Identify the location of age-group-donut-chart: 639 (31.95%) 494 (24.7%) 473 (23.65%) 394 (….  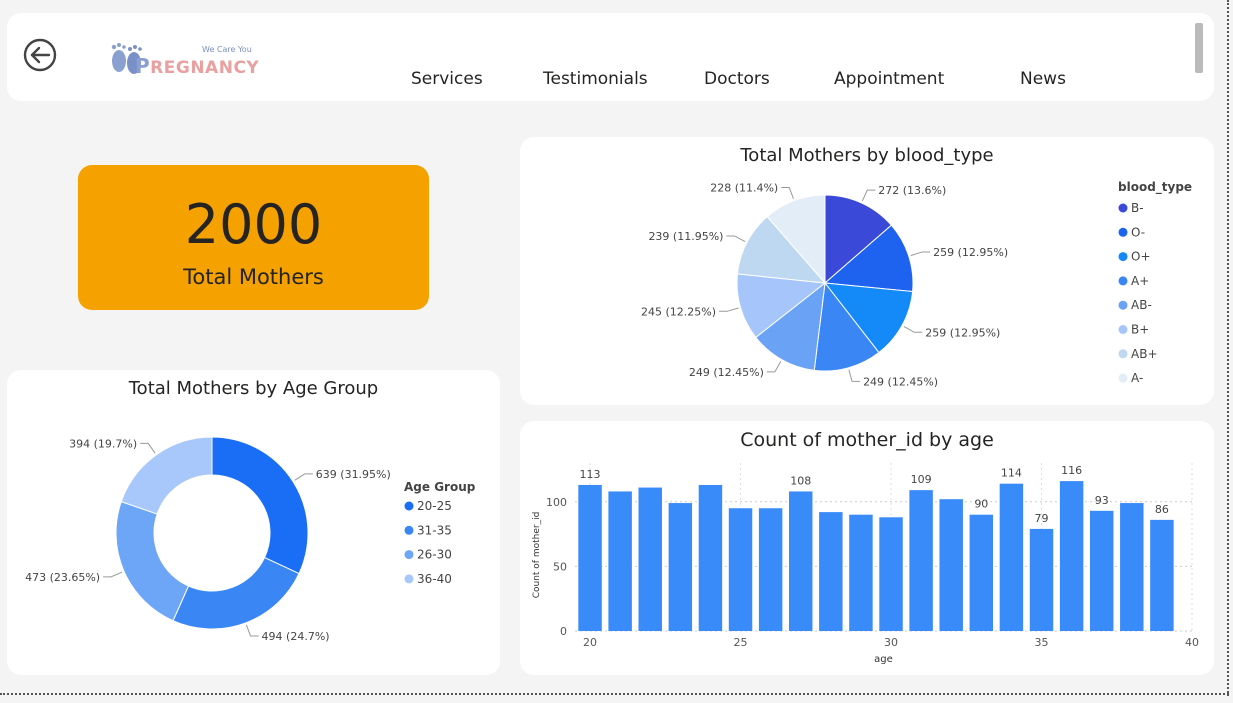
(250, 539).